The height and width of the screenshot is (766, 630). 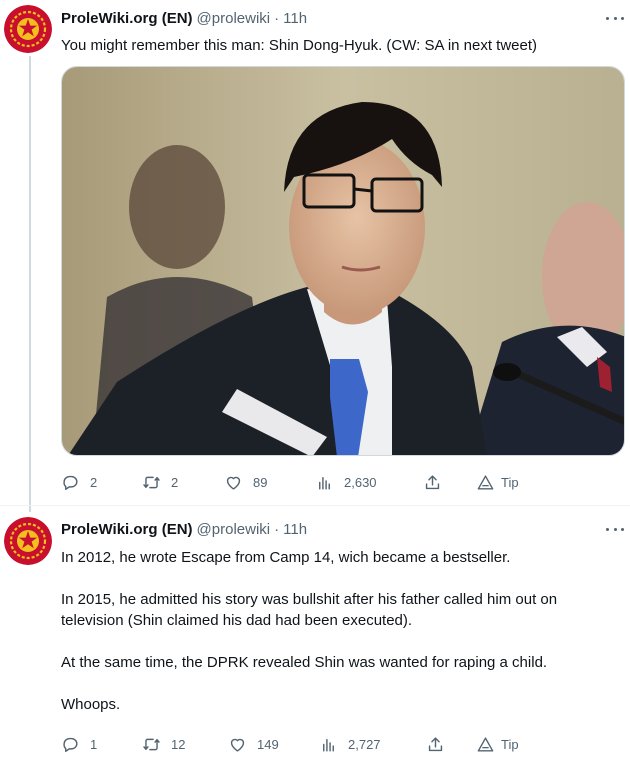 I want to click on like-button: 89, so click(x=245, y=482).